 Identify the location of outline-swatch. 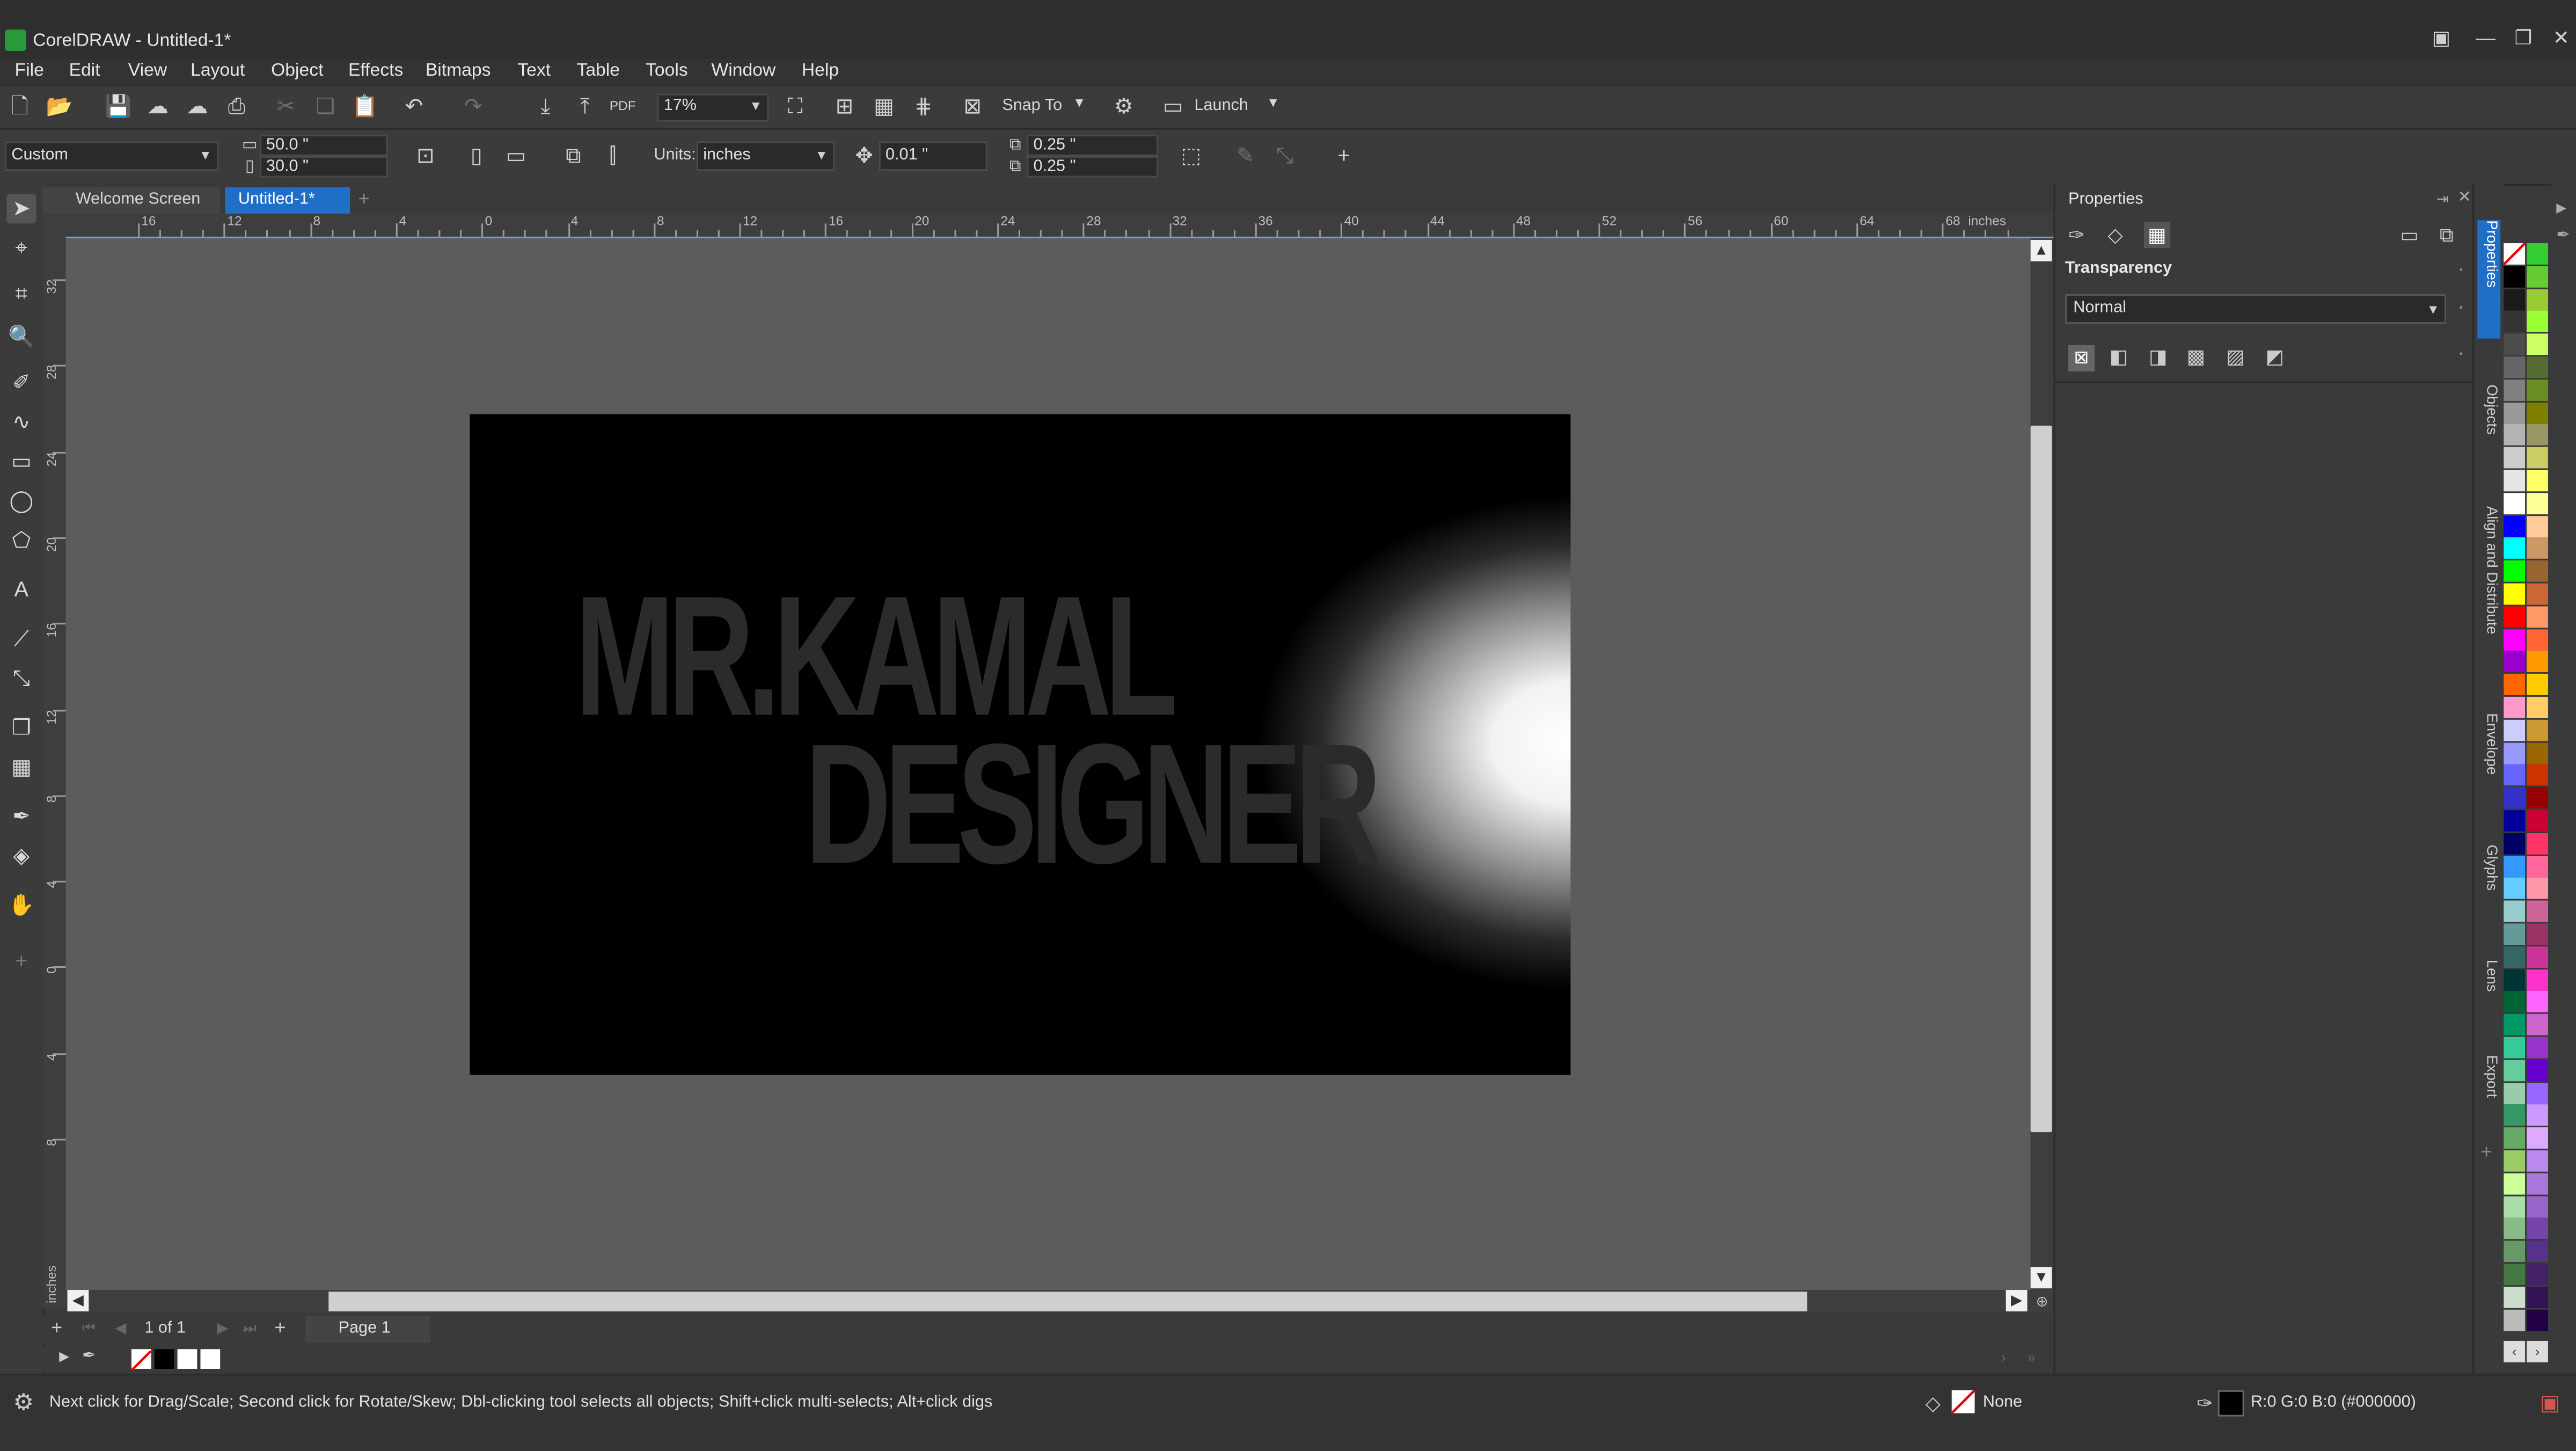
(2231, 1403).